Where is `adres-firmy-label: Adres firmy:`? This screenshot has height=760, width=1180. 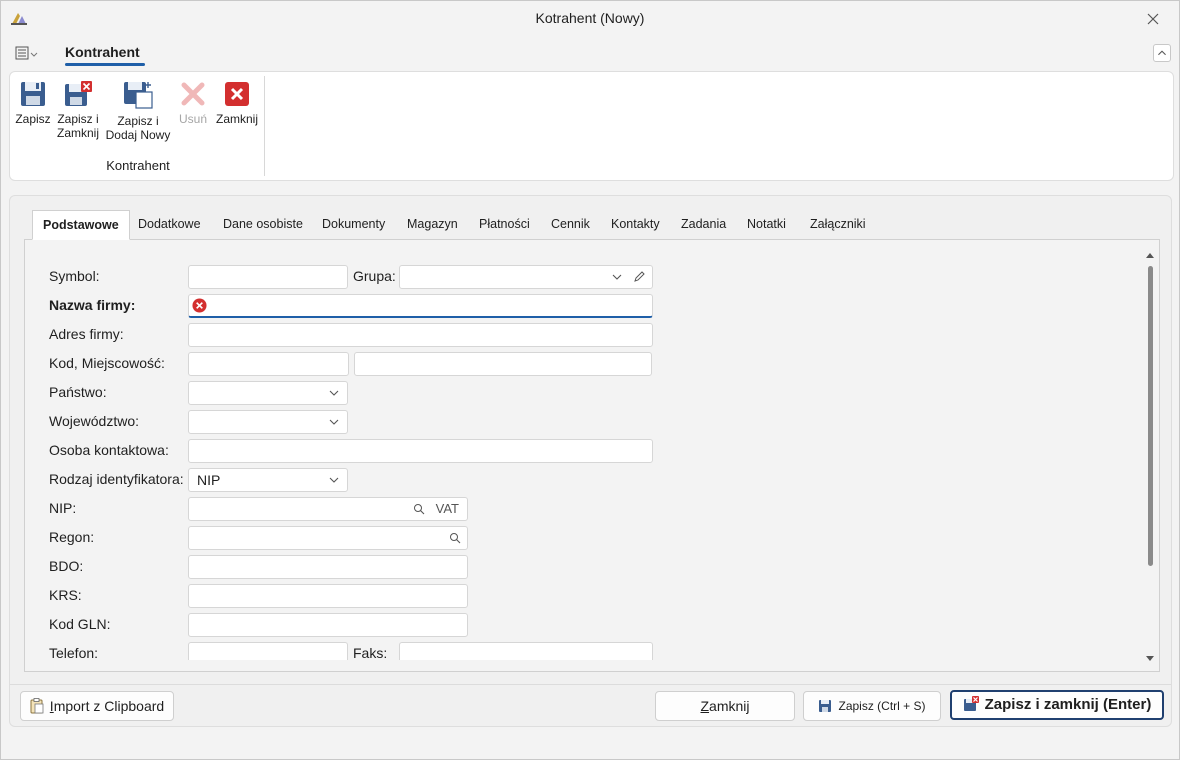
adres-firmy-label: Adres firmy: is located at coordinates (86, 334).